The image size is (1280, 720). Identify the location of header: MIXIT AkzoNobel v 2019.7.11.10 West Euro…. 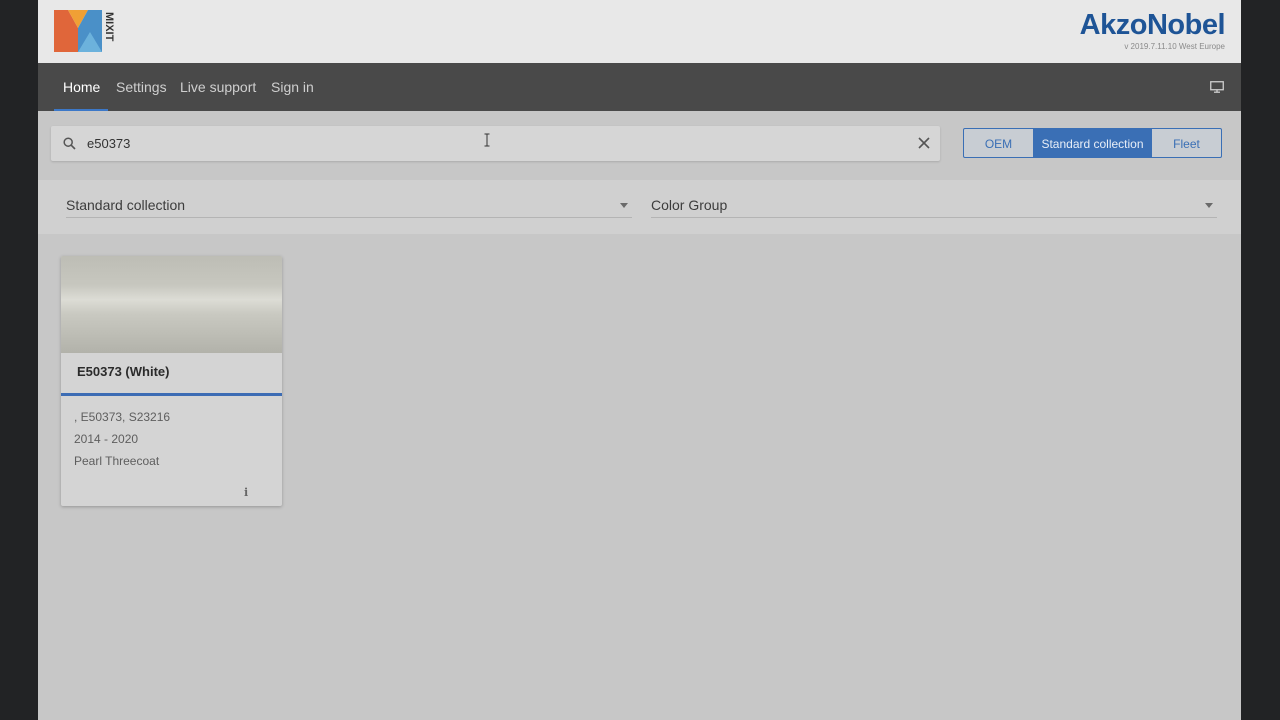
(639, 31).